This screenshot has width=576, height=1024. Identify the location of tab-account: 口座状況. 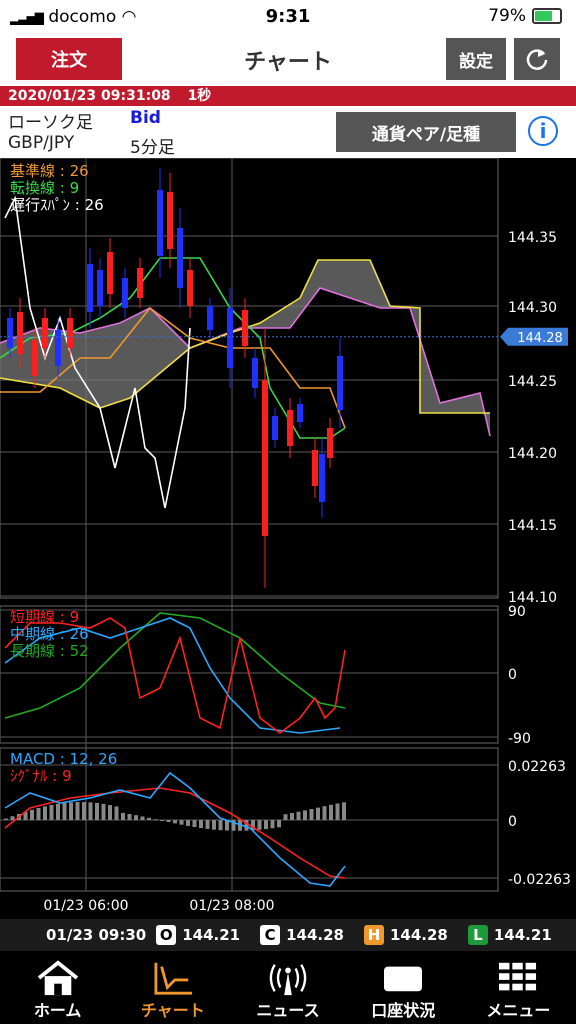
(403, 987).